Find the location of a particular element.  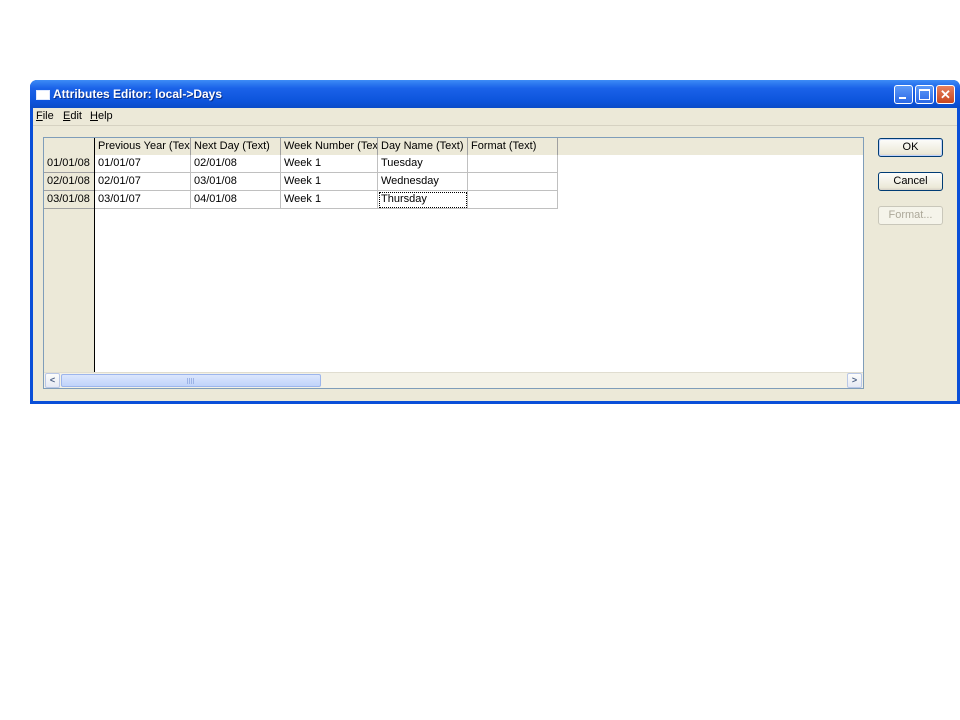

menu-help: Help is located at coordinates (101, 116).